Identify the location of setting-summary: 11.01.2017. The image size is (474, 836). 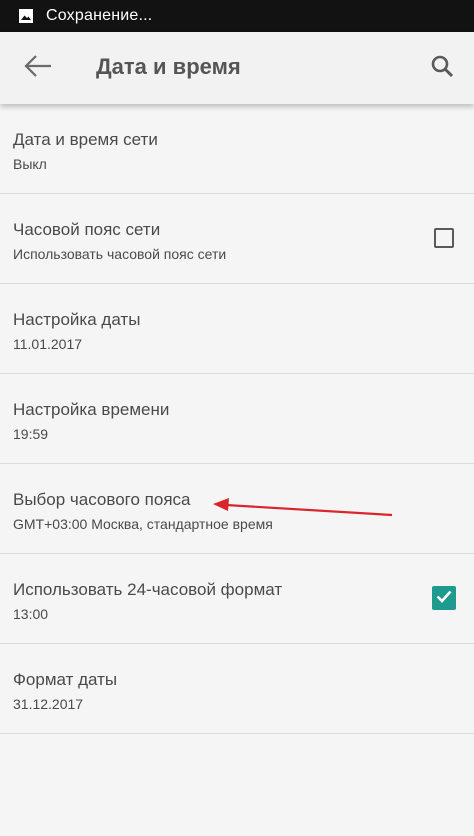
(48, 344).